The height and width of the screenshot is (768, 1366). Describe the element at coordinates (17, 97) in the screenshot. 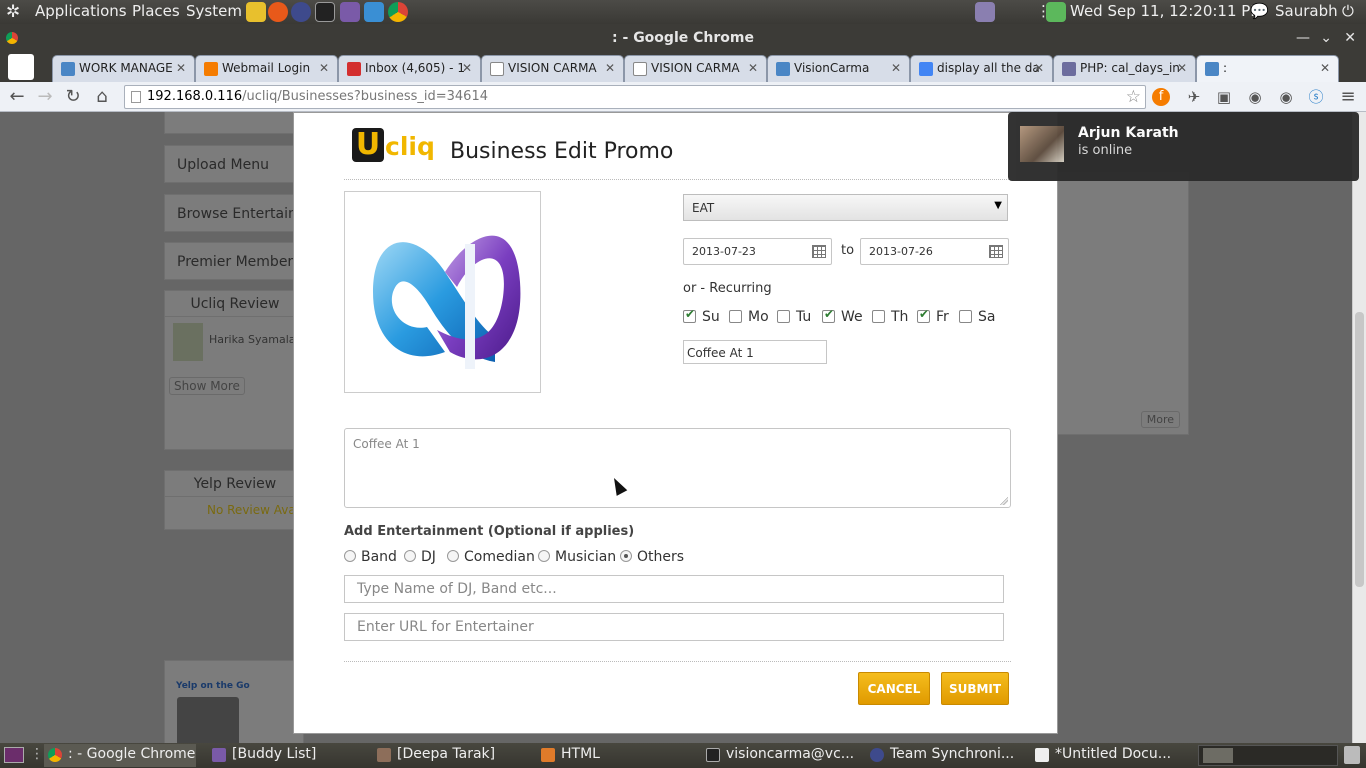

I see `back-icon: ←` at that location.